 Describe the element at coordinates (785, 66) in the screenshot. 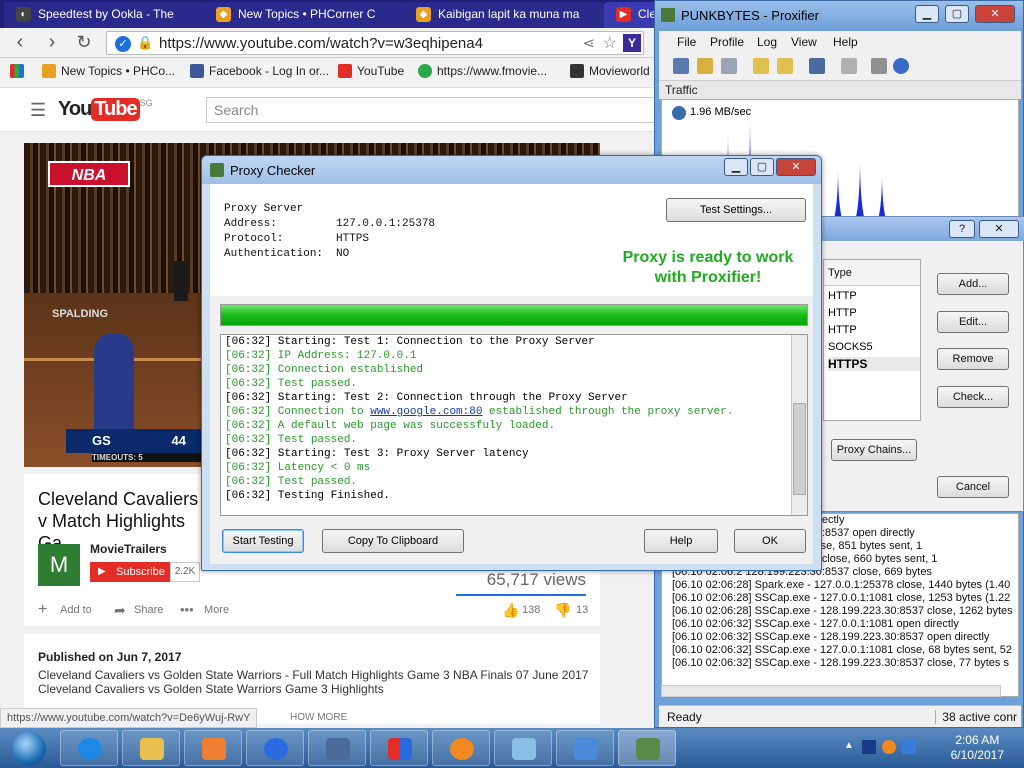

I see `import-profile-icon` at that location.